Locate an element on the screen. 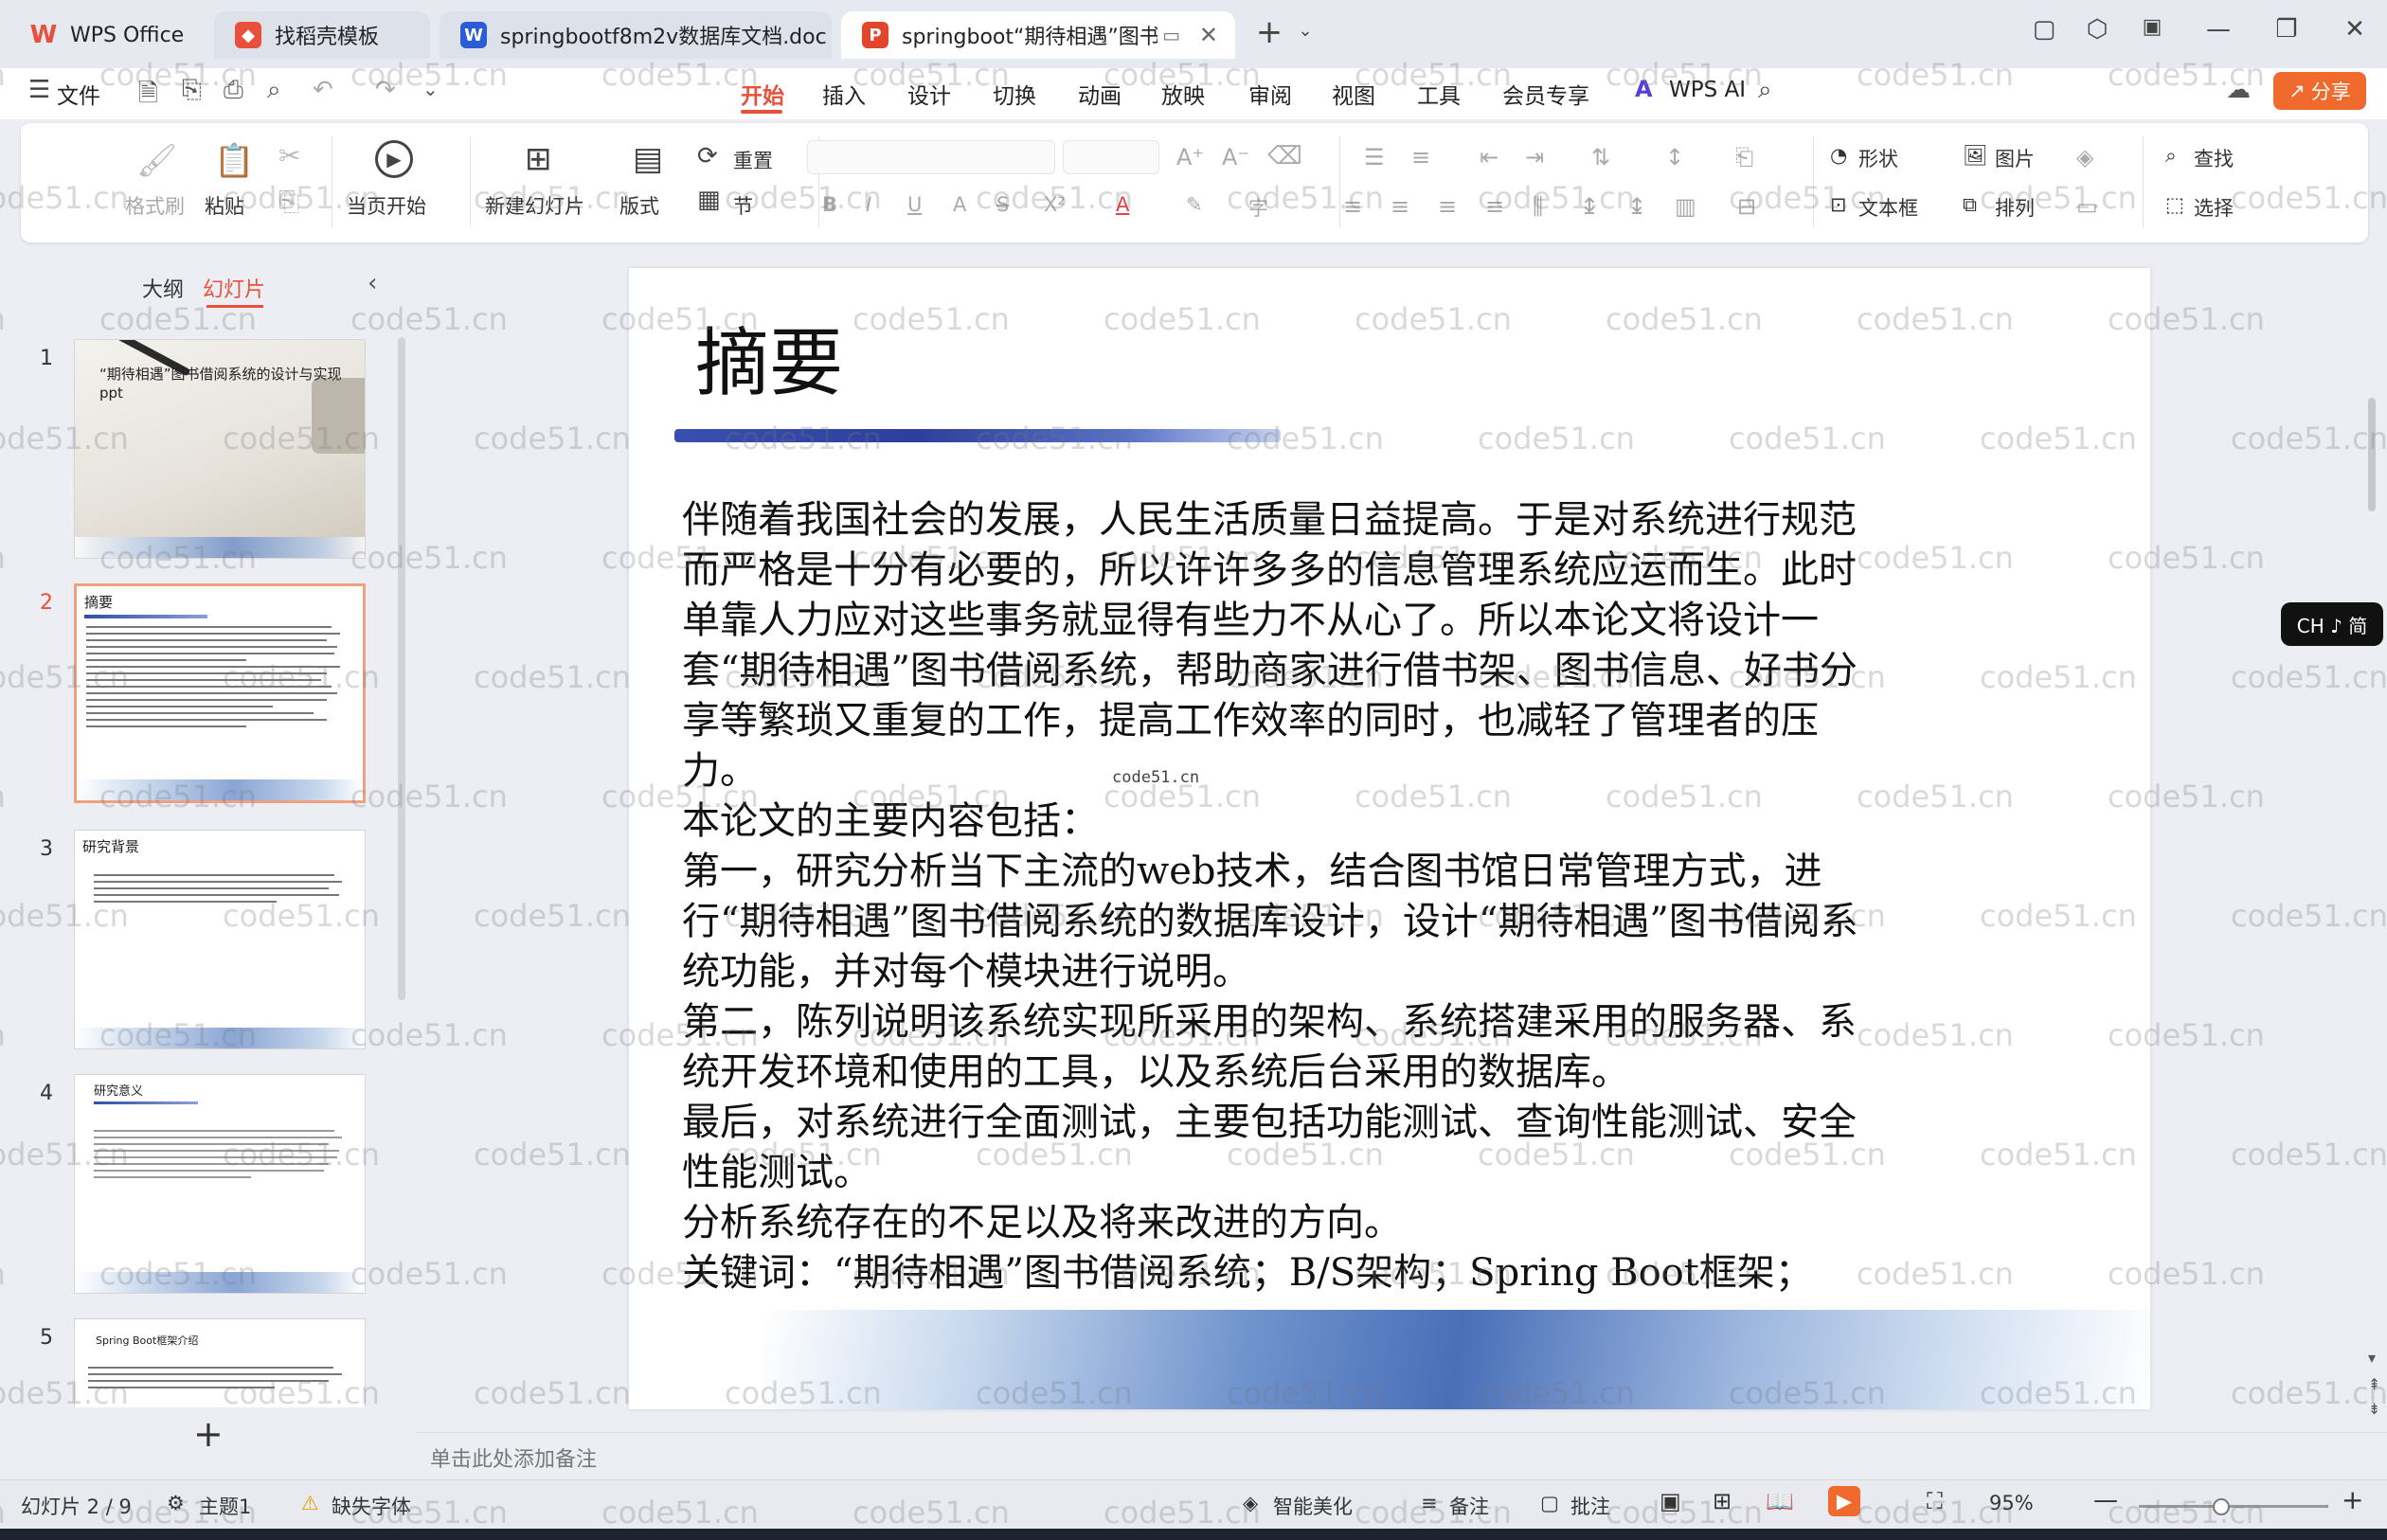 The height and width of the screenshot is (1540, 2387). zoom-slider-track is located at coordinates (2233, 1506).